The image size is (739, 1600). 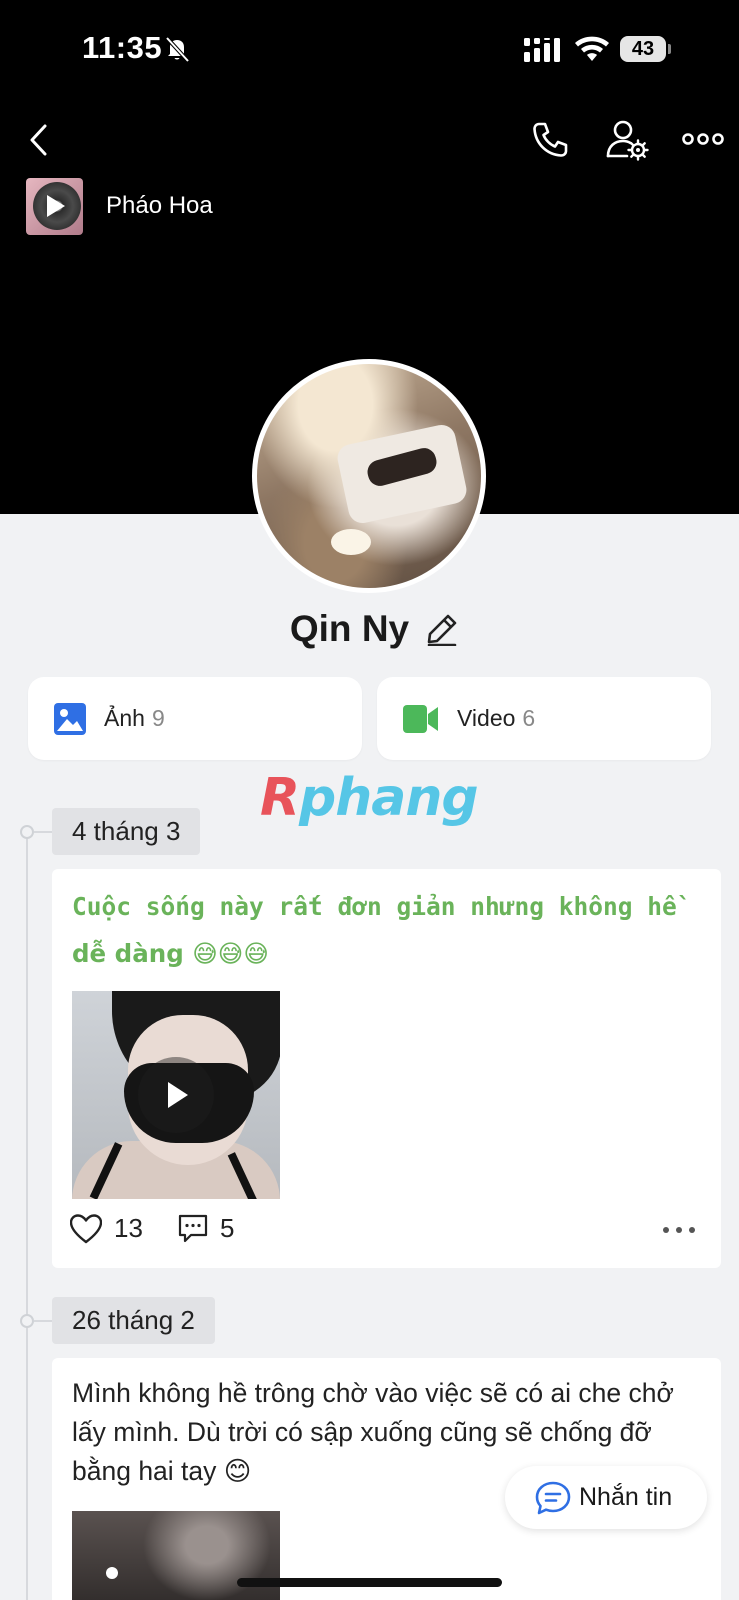 What do you see at coordinates (349, 628) in the screenshot?
I see `profile-name: Qin Ny` at bounding box center [349, 628].